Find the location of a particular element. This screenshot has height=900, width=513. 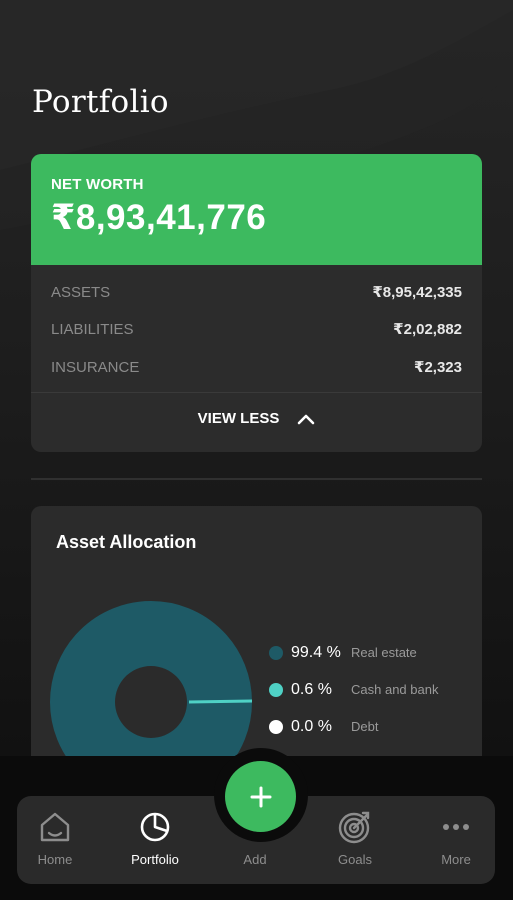

plus-icon is located at coordinates (260, 796).